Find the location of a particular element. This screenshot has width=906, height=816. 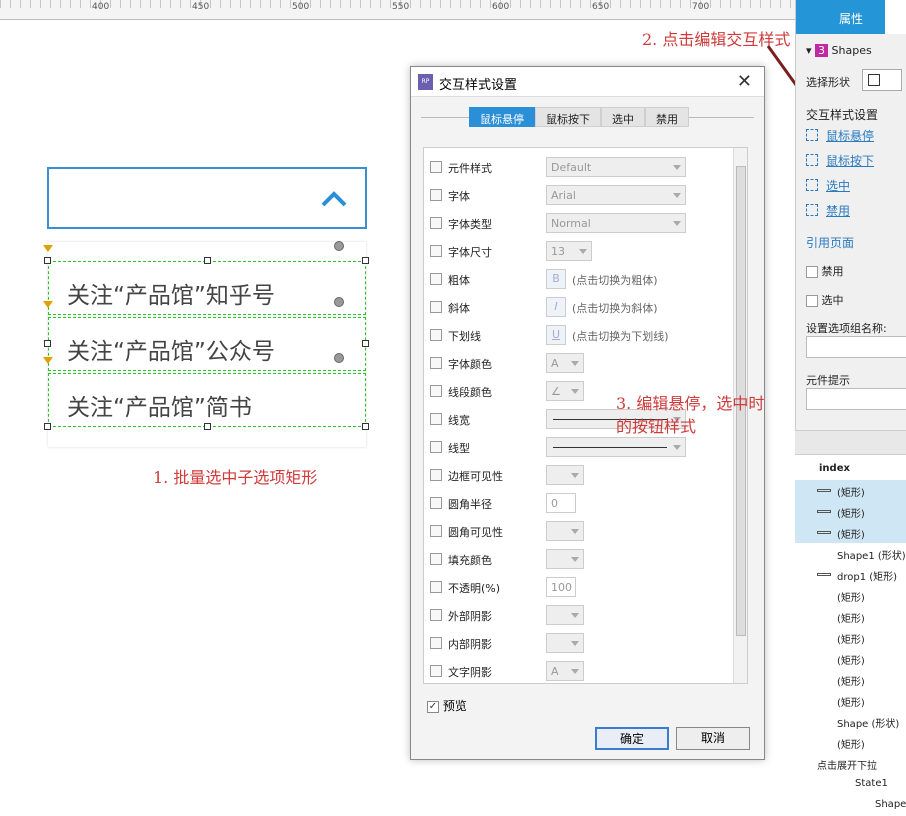

border-visibility-select is located at coordinates (565, 475).